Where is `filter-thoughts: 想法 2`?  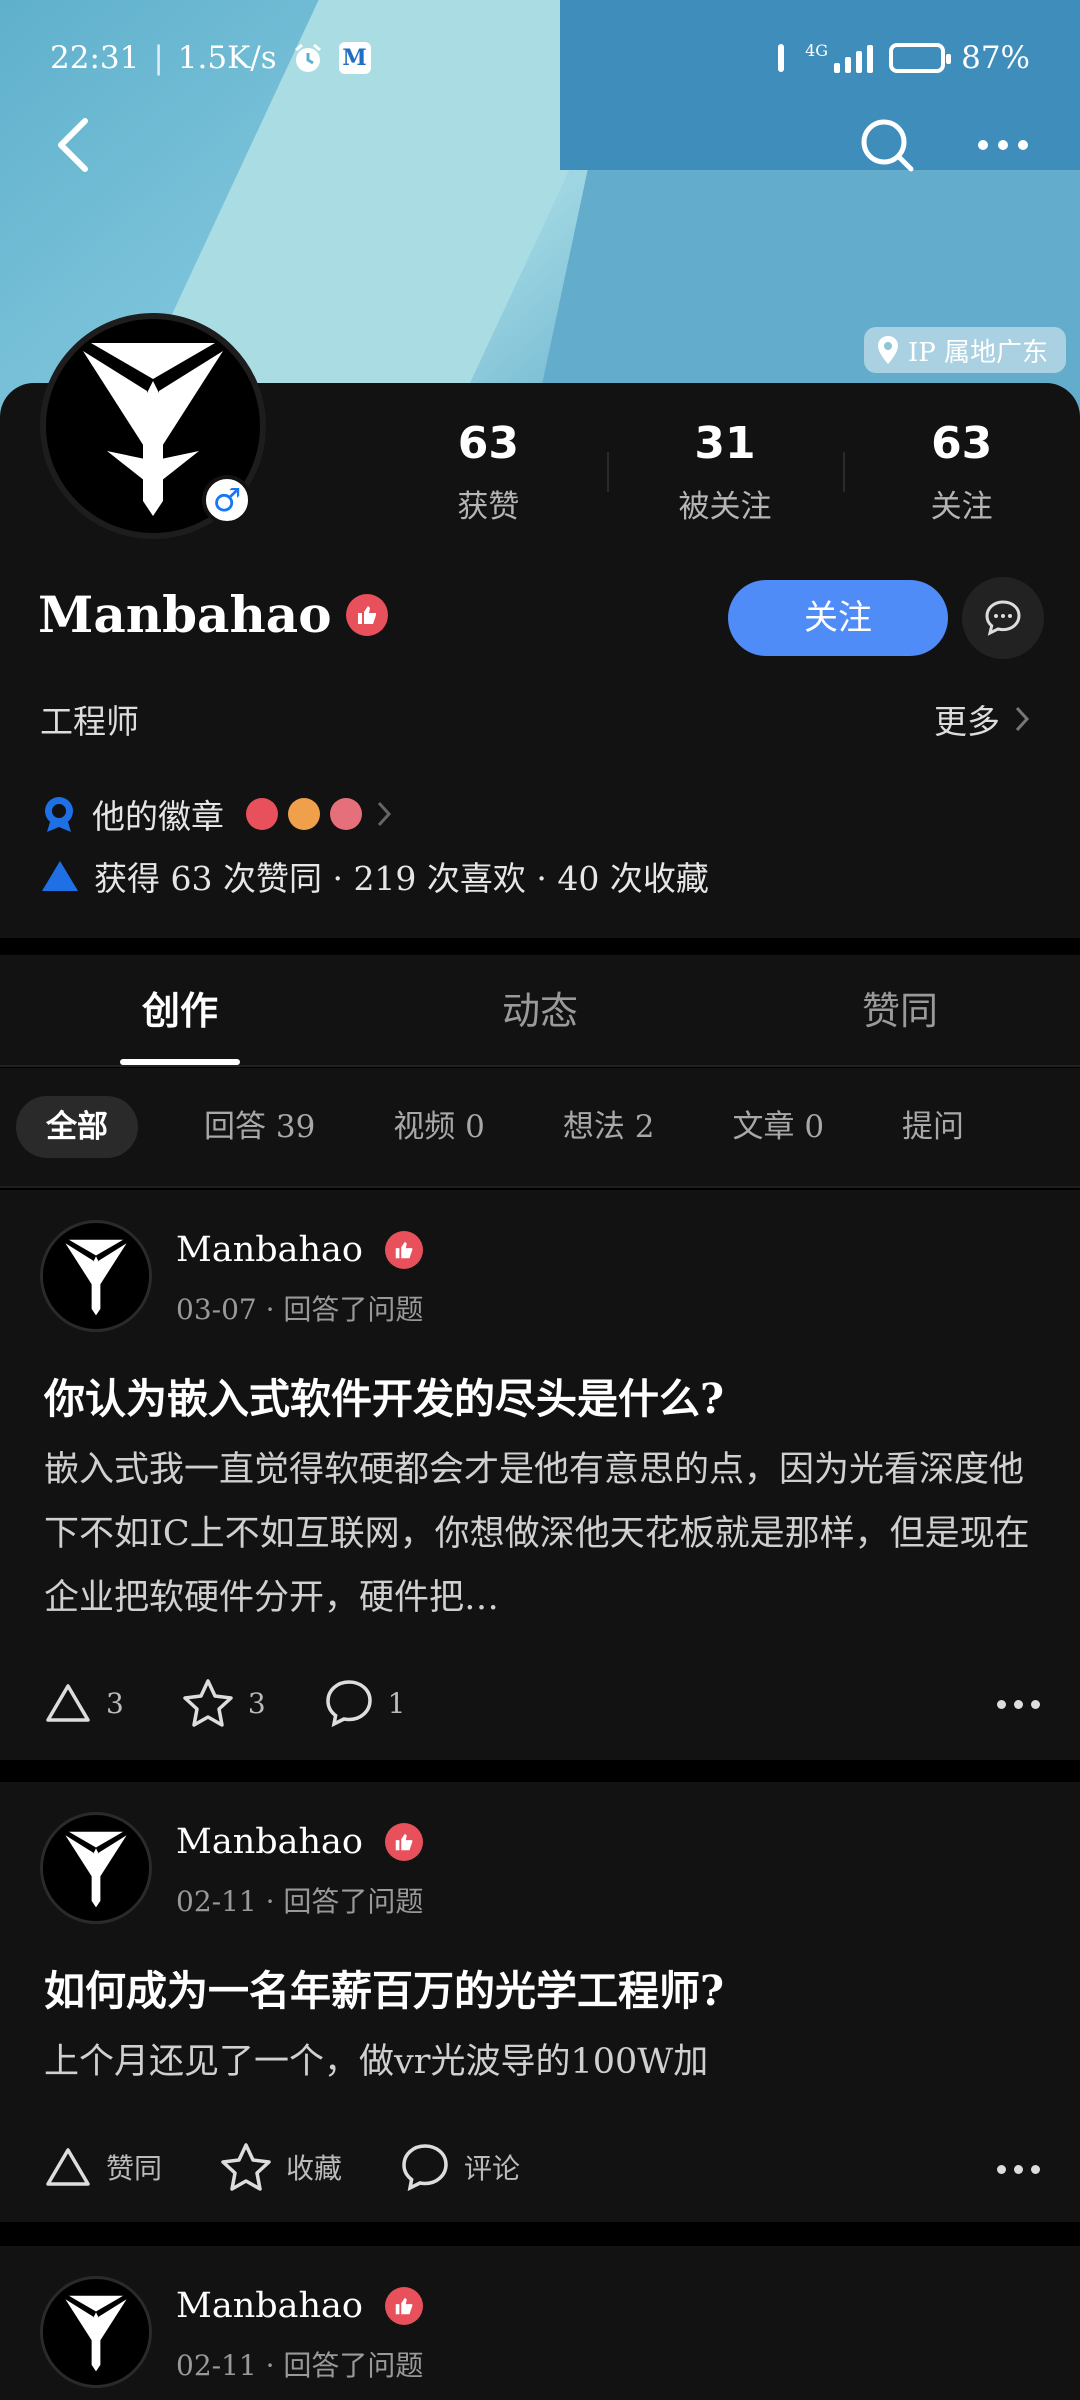 filter-thoughts: 想法 2 is located at coordinates (609, 1127).